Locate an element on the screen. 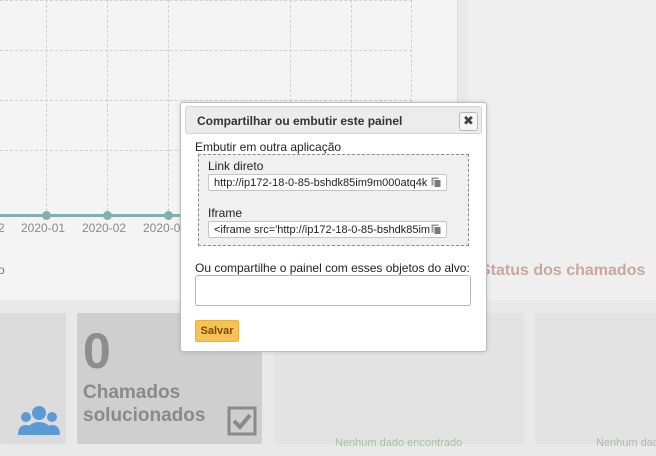 This screenshot has width=656, height=456. iframe-label: Iframe is located at coordinates (225, 213).